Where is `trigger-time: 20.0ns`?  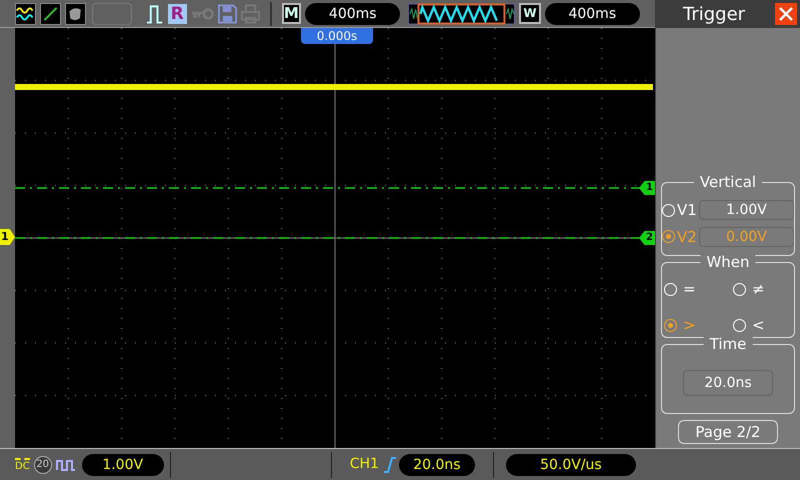 trigger-time: 20.0ns is located at coordinates (436, 465).